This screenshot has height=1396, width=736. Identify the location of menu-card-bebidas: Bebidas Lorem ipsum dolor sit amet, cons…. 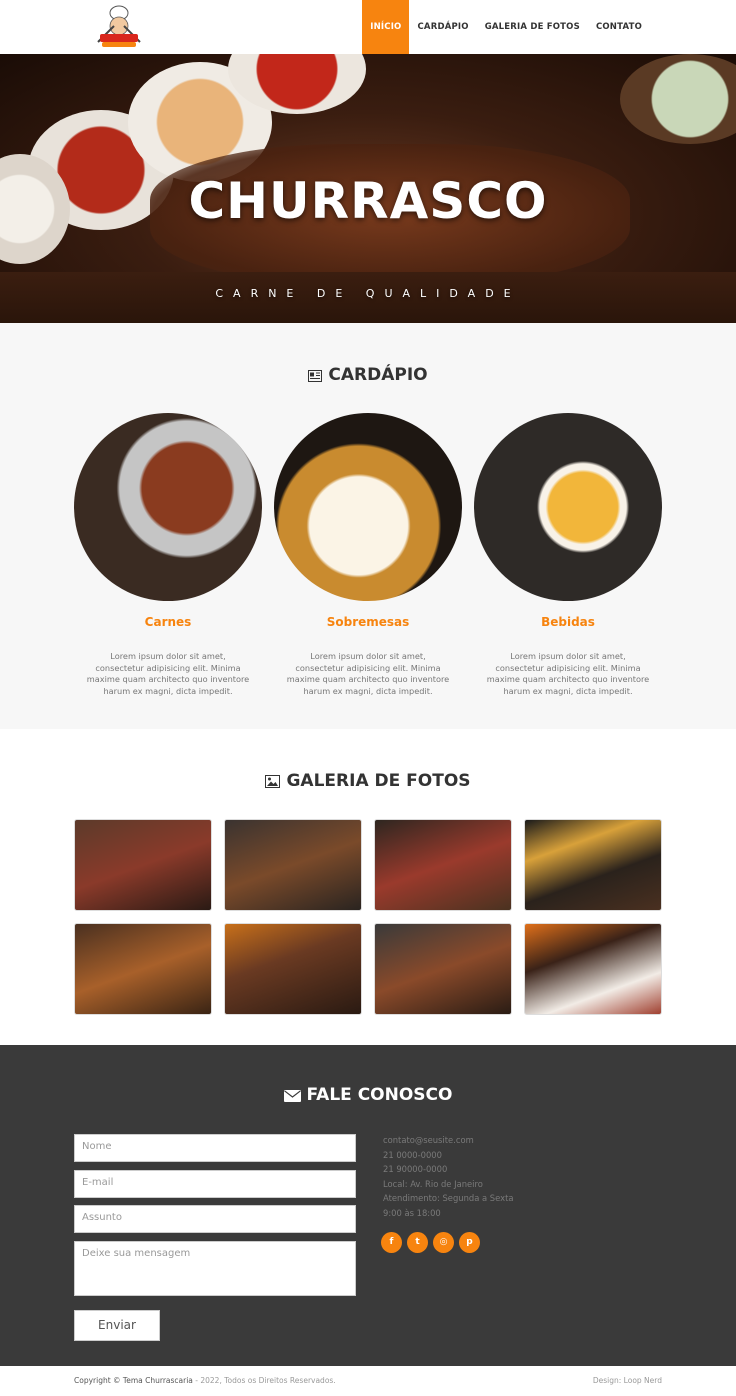
(568, 555).